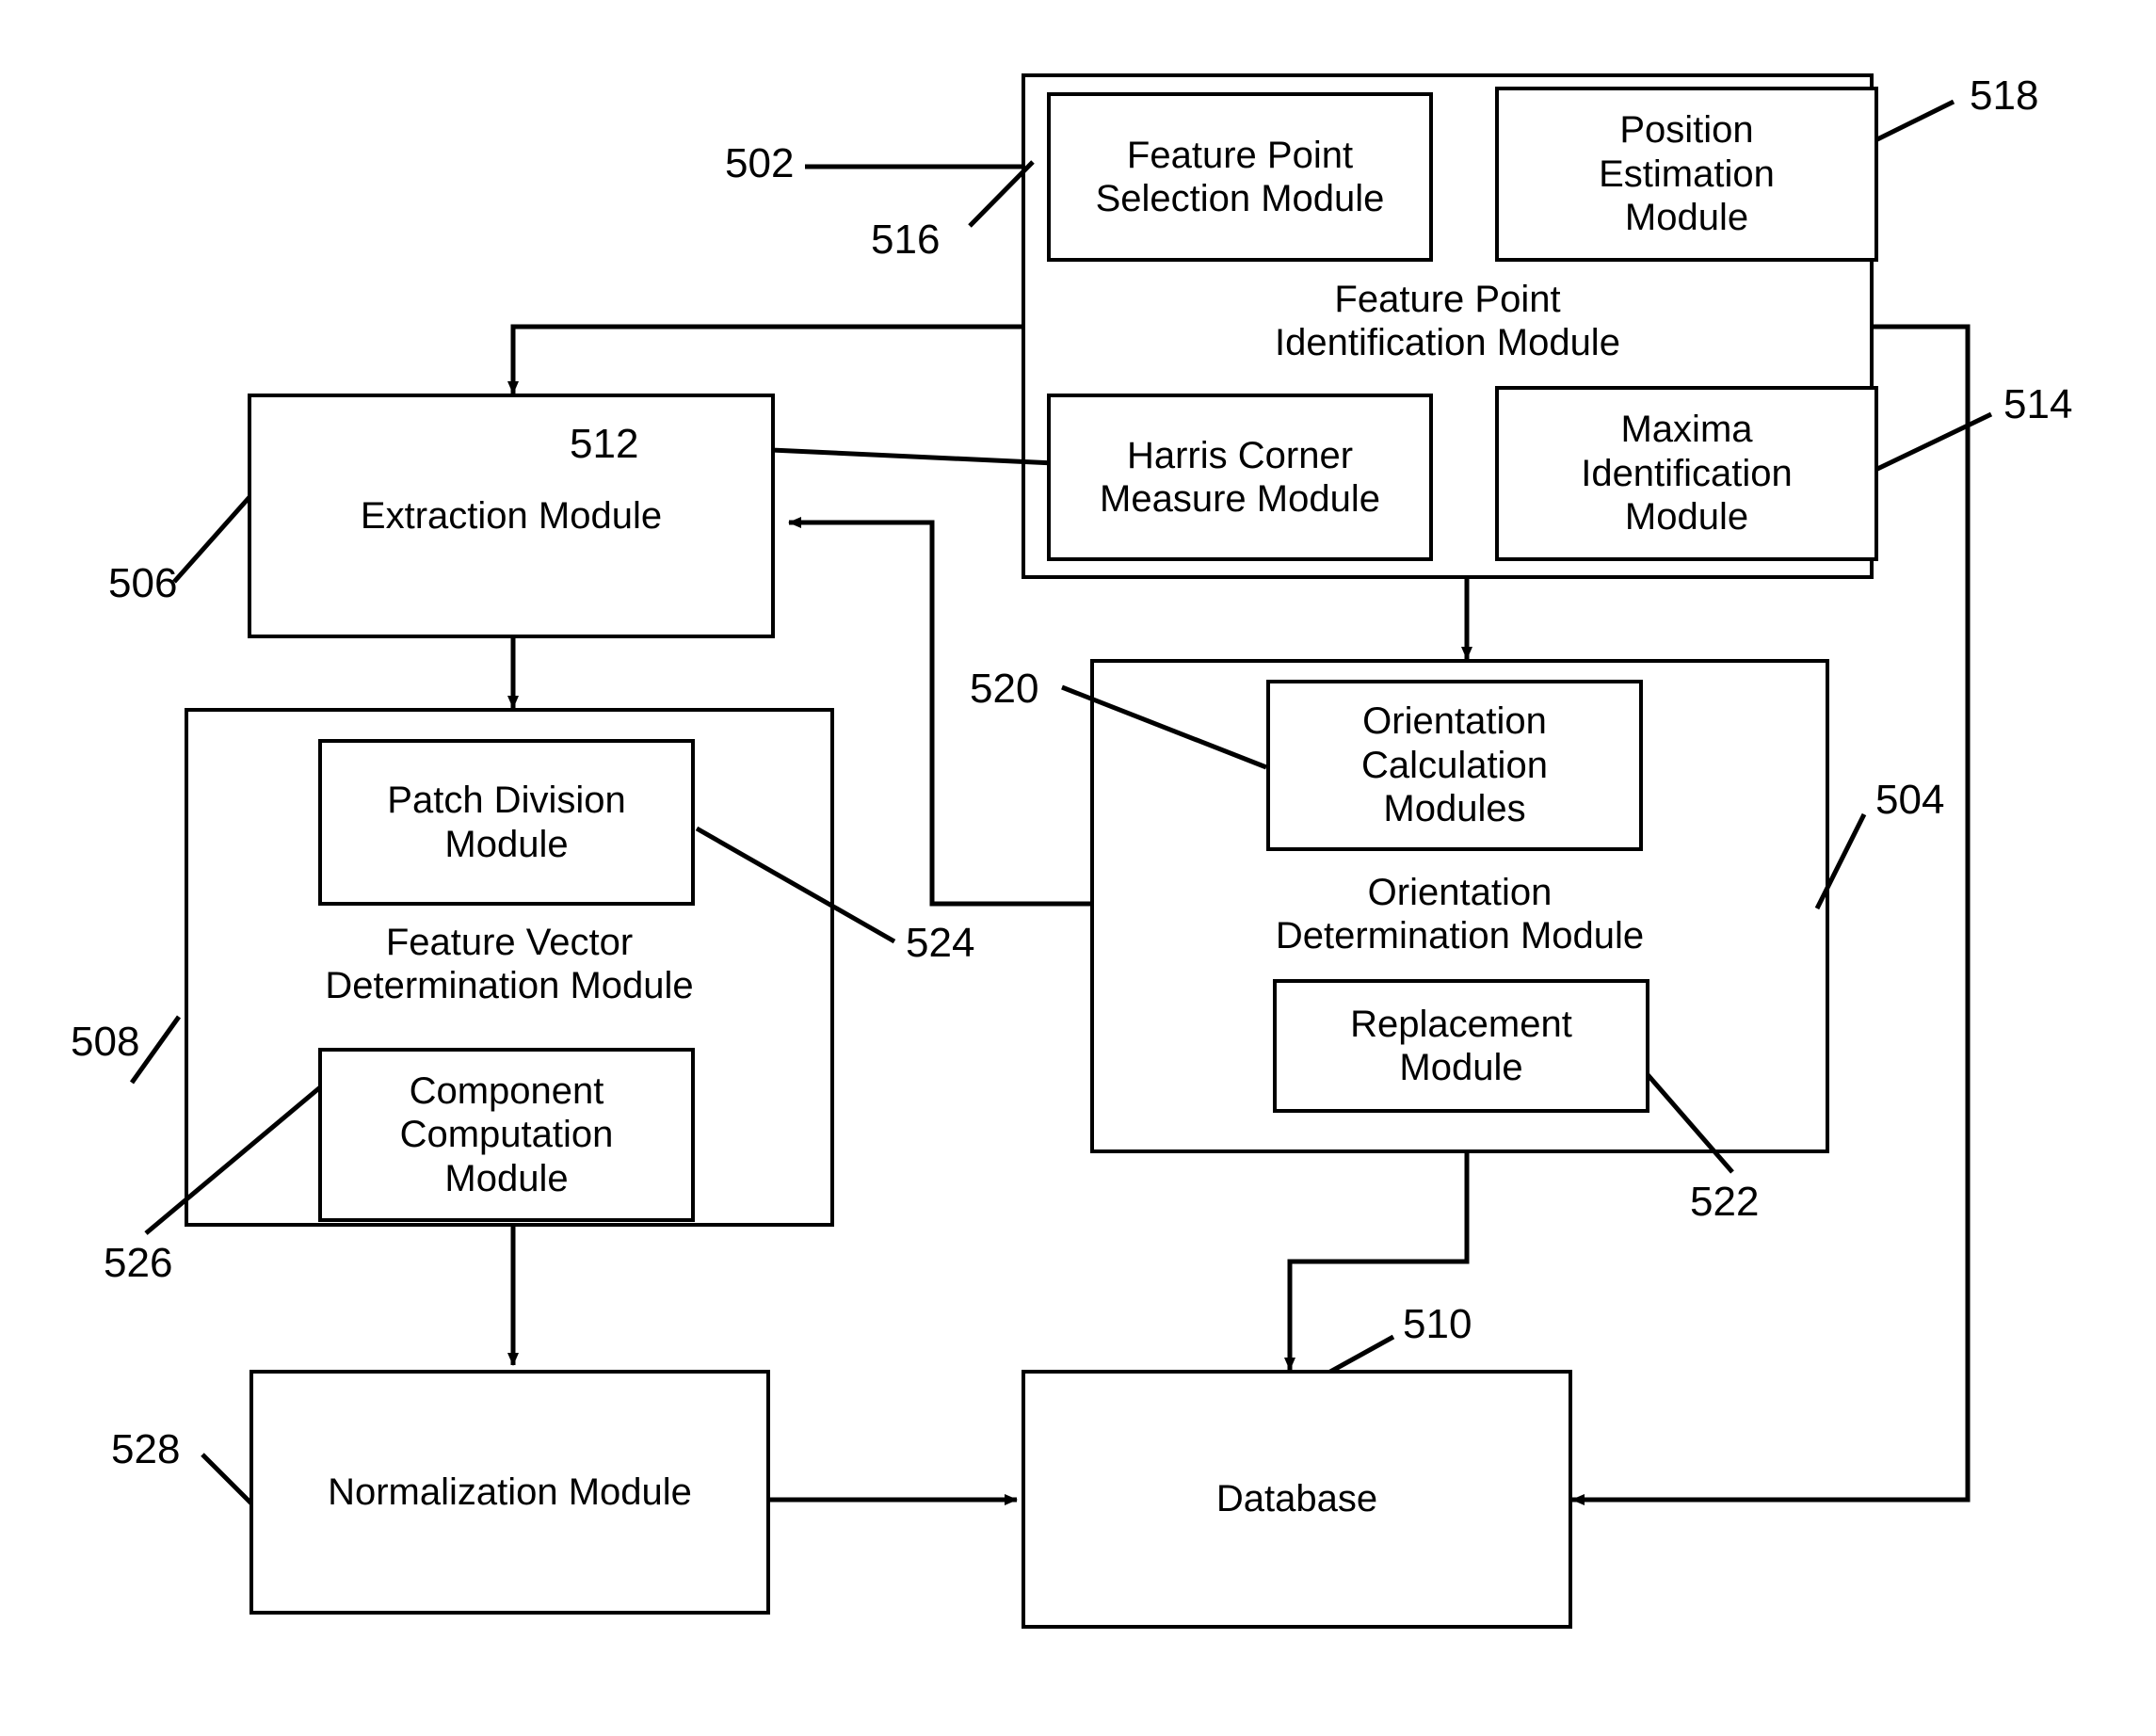 This screenshot has height=1736, width=2156. I want to click on ref-508: 508, so click(105, 1042).